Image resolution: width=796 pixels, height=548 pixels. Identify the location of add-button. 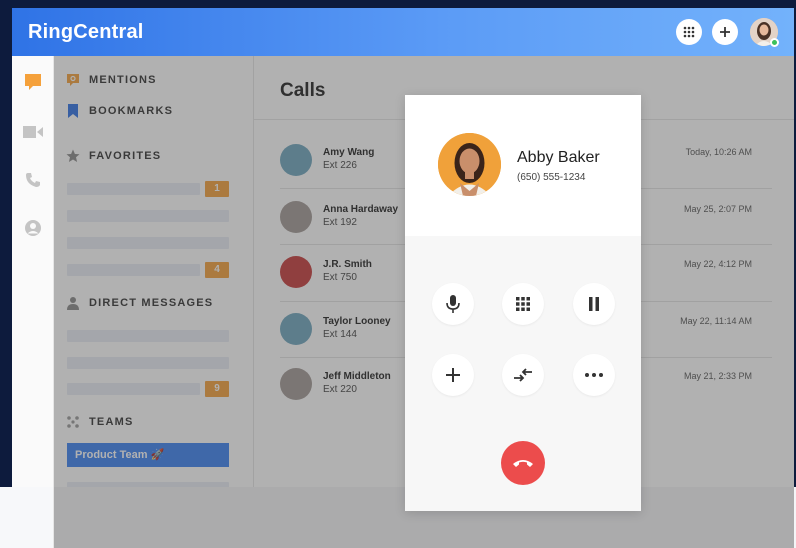
(725, 32).